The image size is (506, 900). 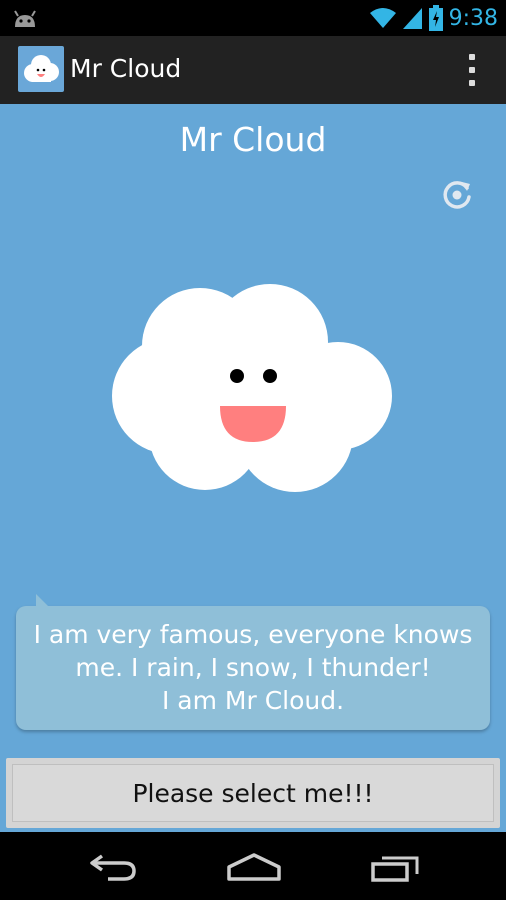 What do you see at coordinates (435, 18) in the screenshot?
I see `battery-icon` at bounding box center [435, 18].